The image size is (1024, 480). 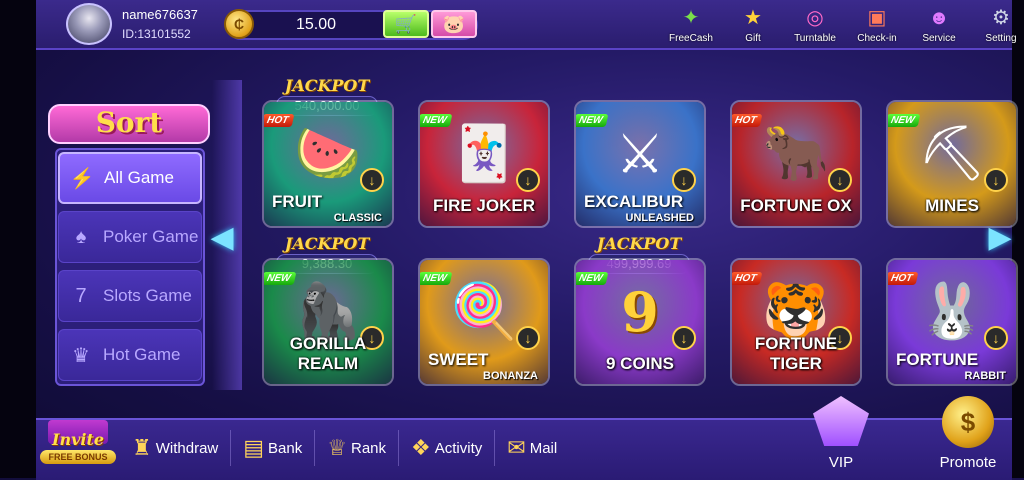 What do you see at coordinates (516, 447) in the screenshot?
I see `mail-icon: ✉` at bounding box center [516, 447].